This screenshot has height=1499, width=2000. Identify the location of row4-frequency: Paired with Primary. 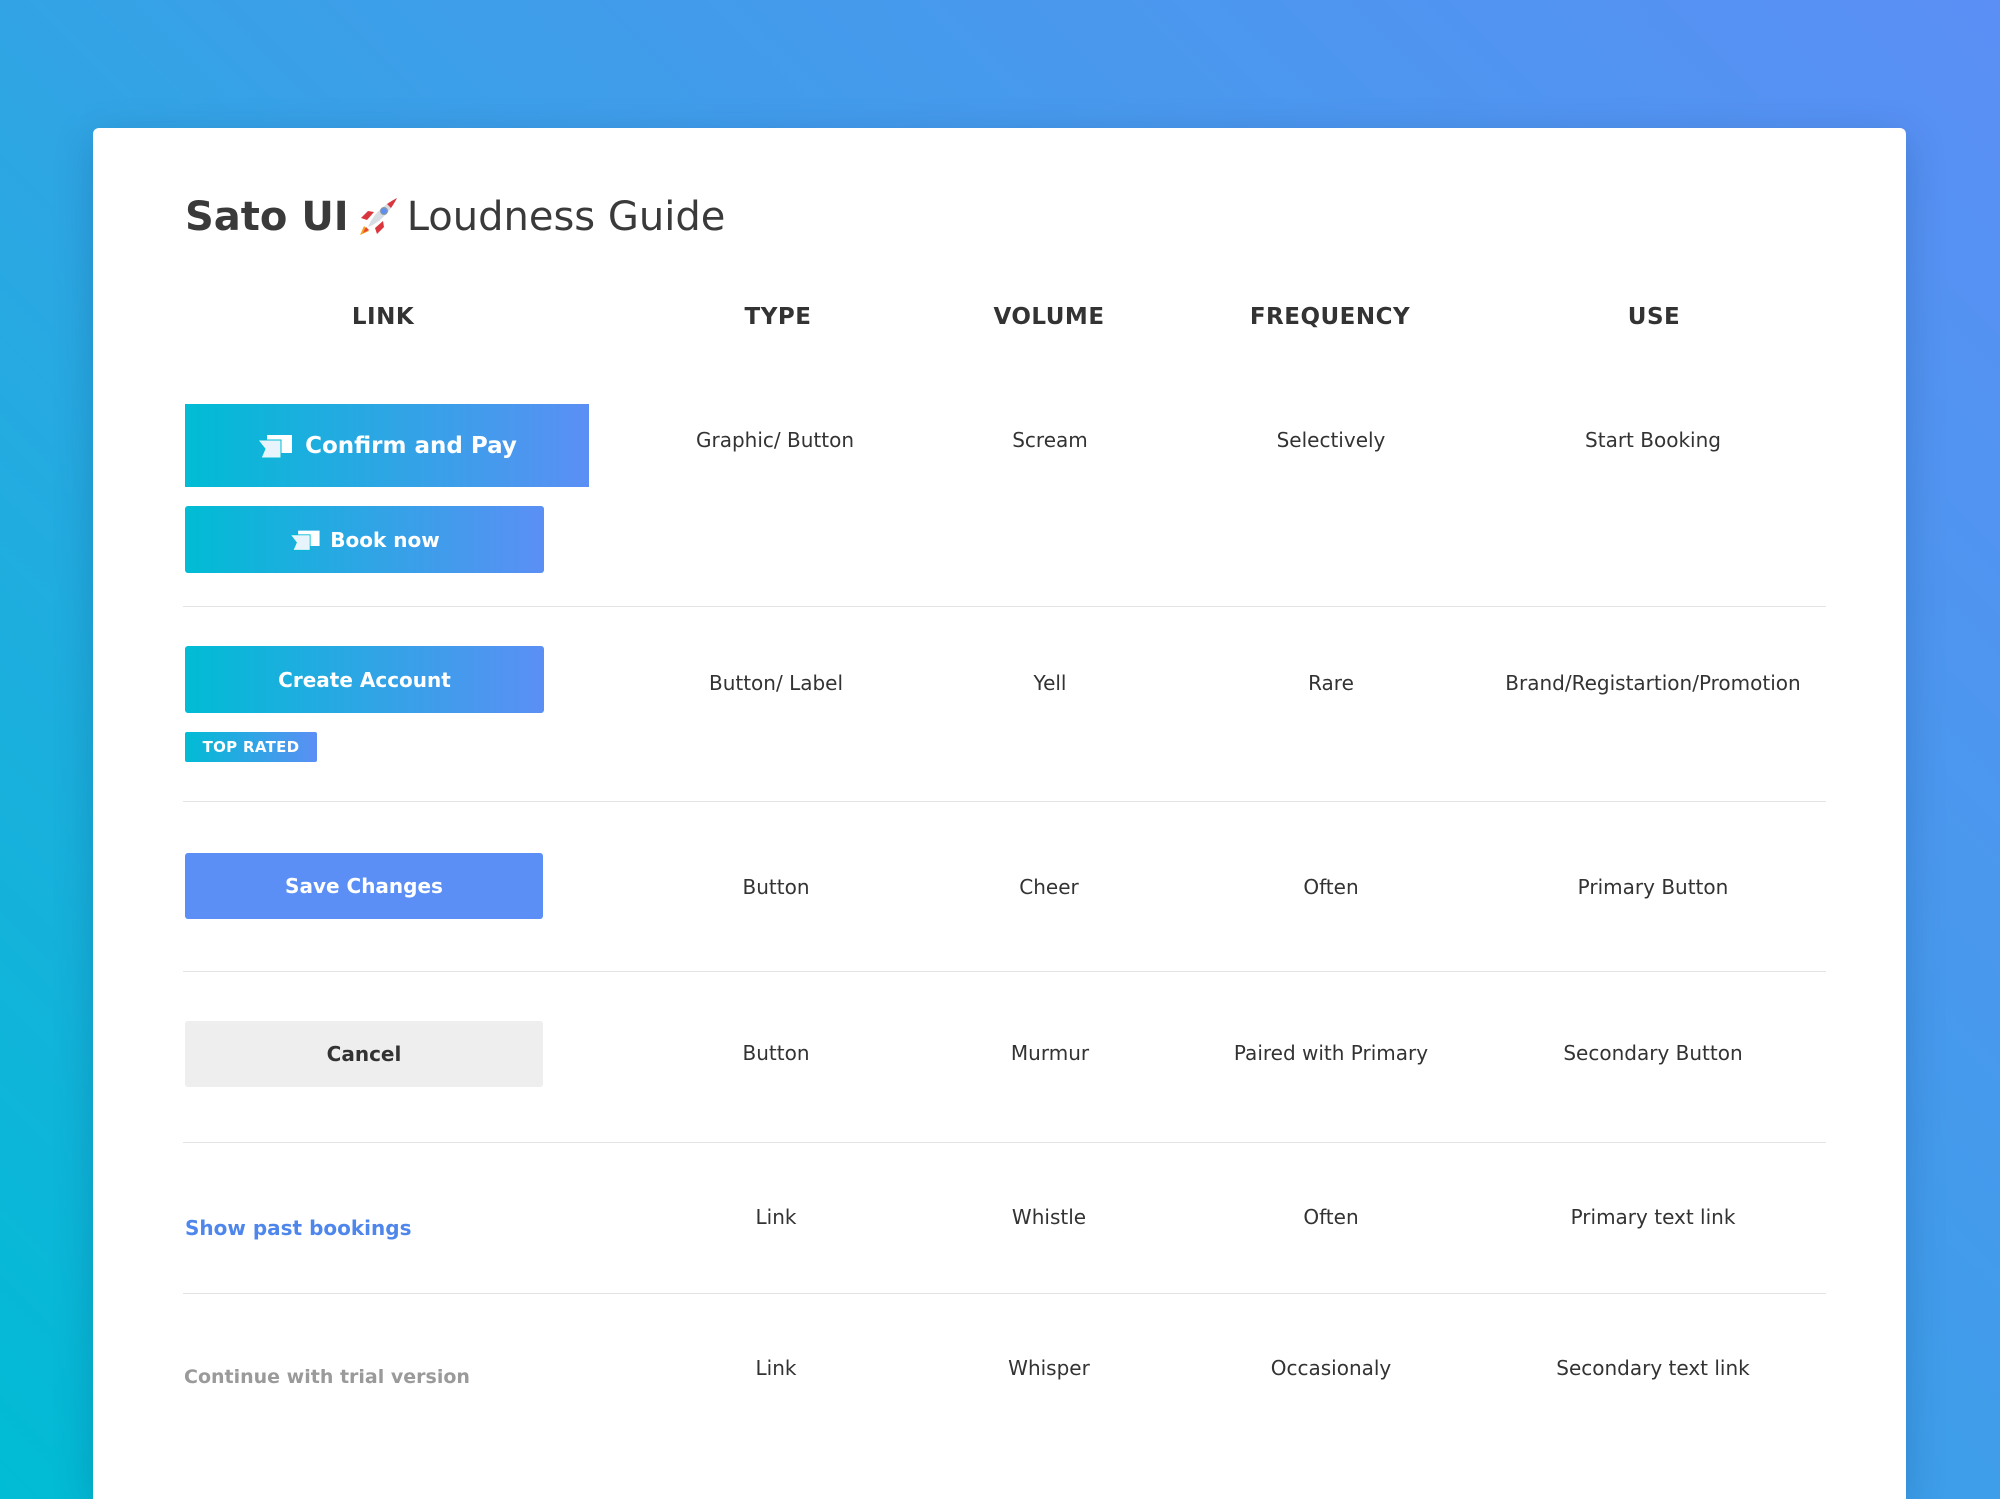
(1331, 1053).